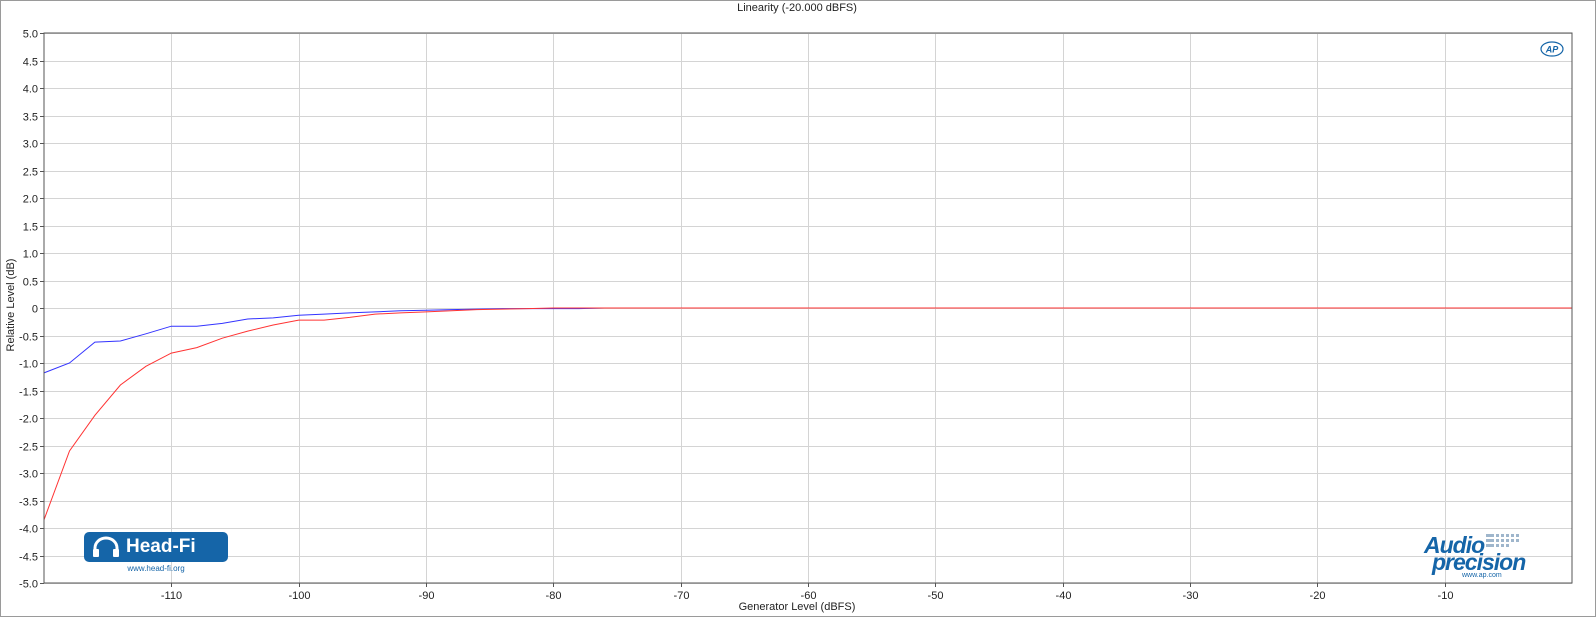 The height and width of the screenshot is (617, 1596). Describe the element at coordinates (30, 283) in the screenshot. I see `y-tick-label: 0.5` at that location.